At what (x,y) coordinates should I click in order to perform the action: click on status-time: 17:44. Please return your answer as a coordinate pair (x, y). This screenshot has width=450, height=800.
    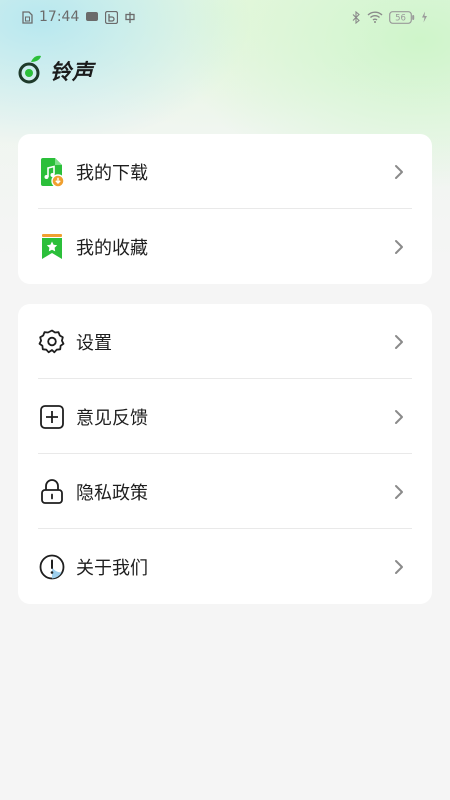
    Looking at the image, I should click on (59, 17).